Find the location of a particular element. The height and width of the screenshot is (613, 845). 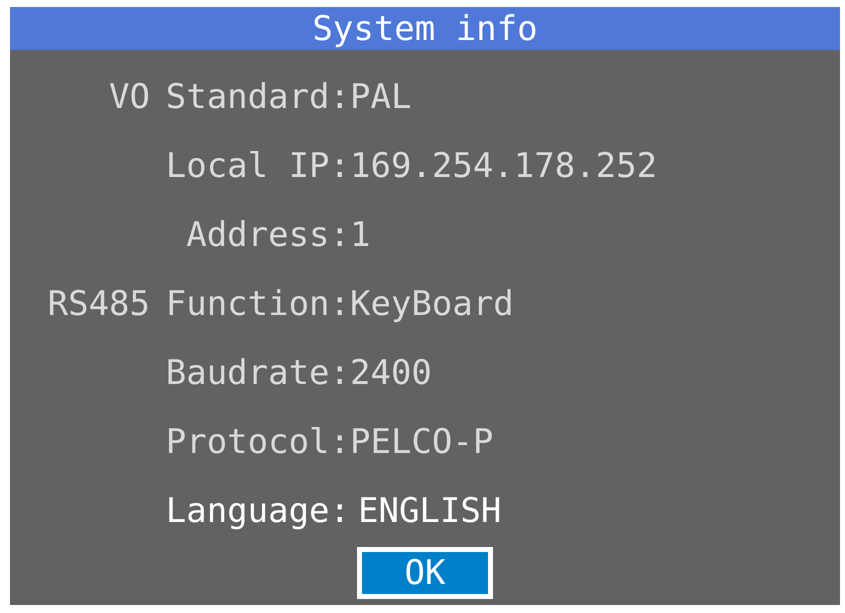

field-value: PELCO-P is located at coordinates (422, 441).